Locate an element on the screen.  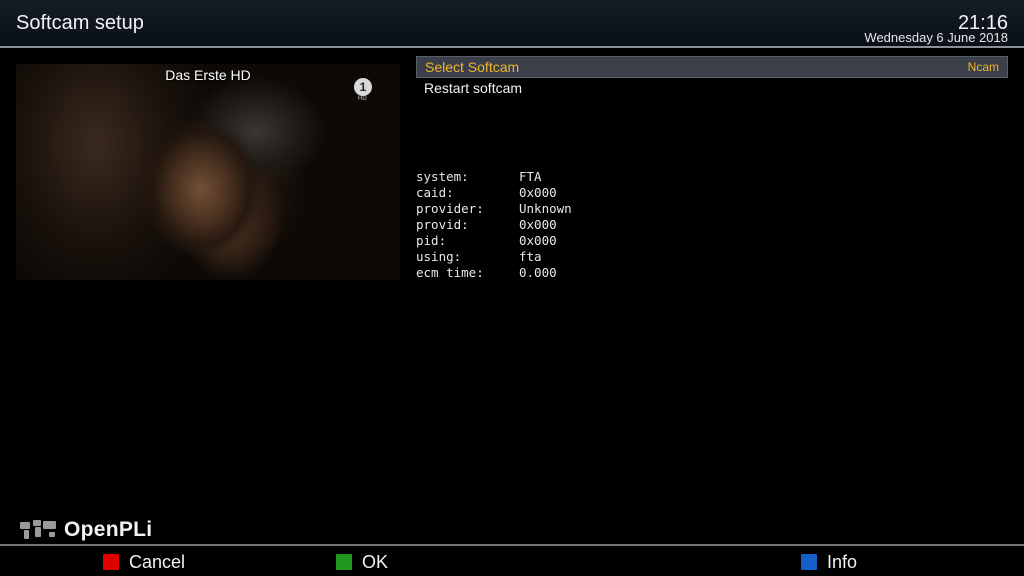
info-row-using: using: fta is located at coordinates (494, 257).